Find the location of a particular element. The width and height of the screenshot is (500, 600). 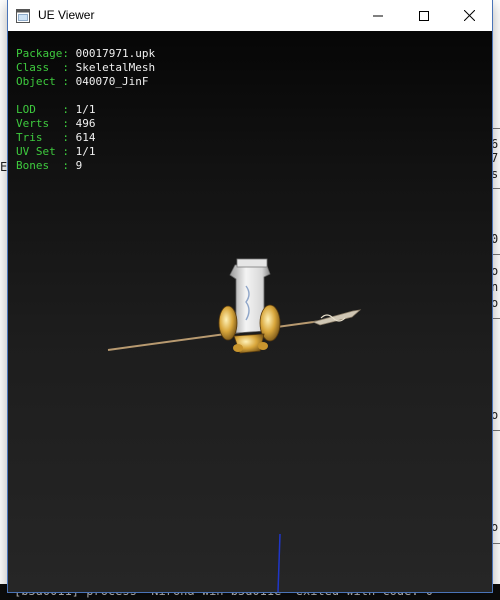

console-fragment: s is located at coordinates (495, 174).